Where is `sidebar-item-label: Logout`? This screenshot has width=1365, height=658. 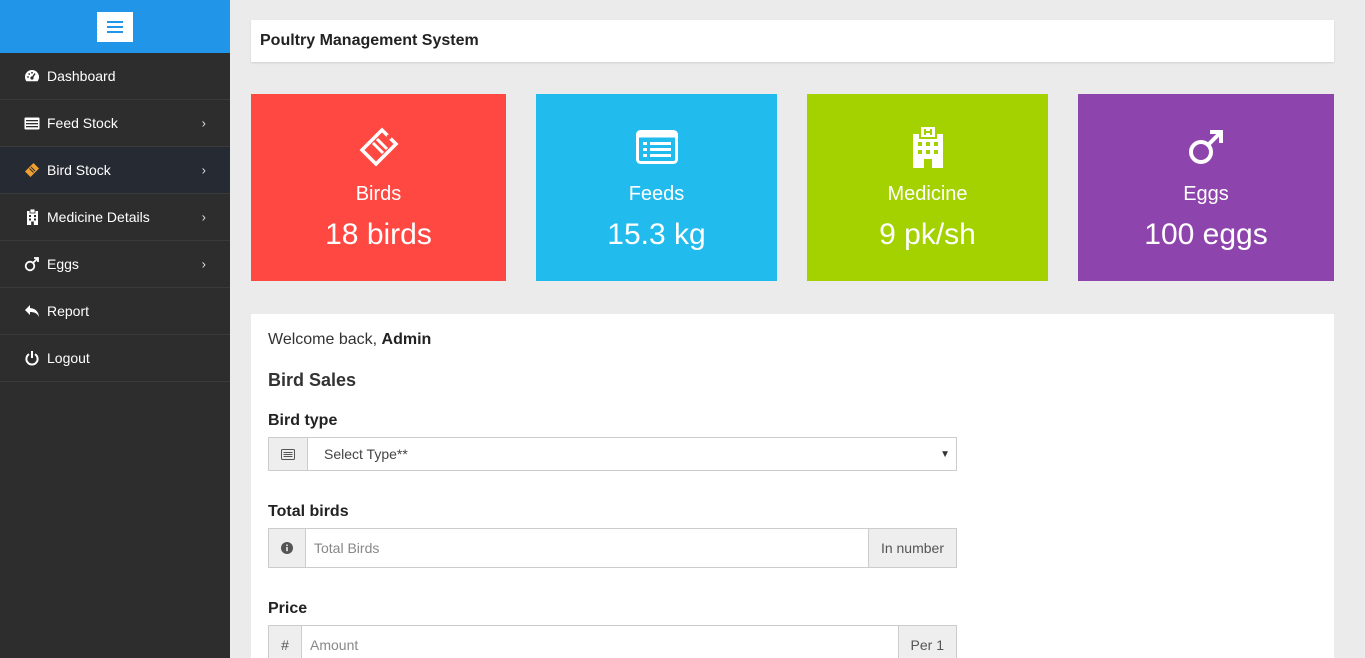 sidebar-item-label: Logout is located at coordinates (68, 358).